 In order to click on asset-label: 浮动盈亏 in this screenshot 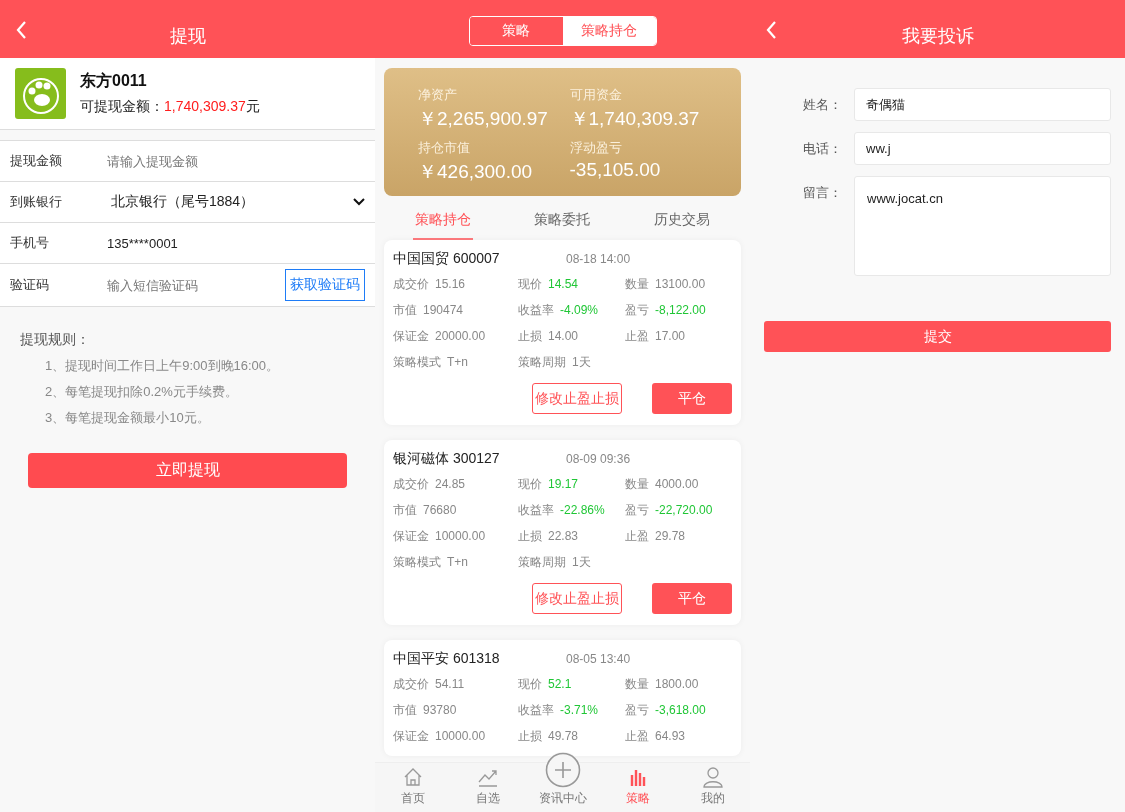, I will do `click(596, 148)`.